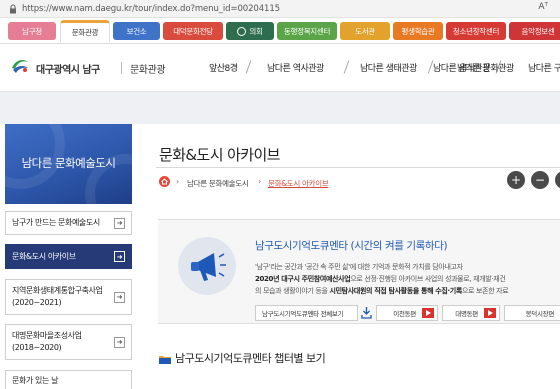  I want to click on download-icon, so click(366, 312).